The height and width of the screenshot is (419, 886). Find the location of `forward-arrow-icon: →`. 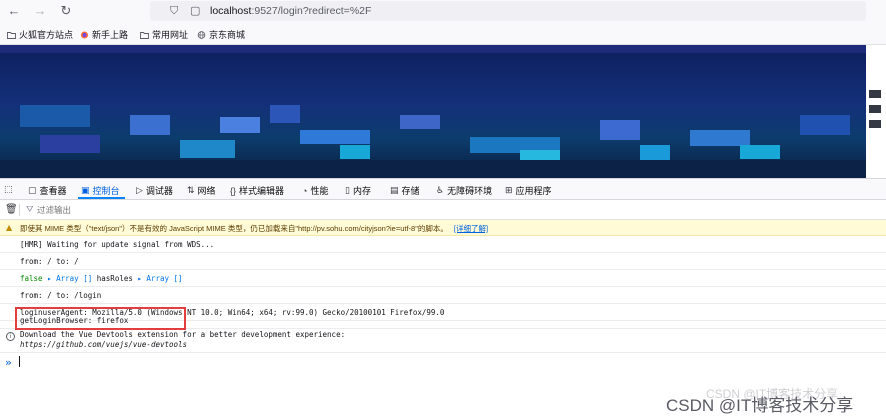

forward-arrow-icon: → is located at coordinates (40, 11).